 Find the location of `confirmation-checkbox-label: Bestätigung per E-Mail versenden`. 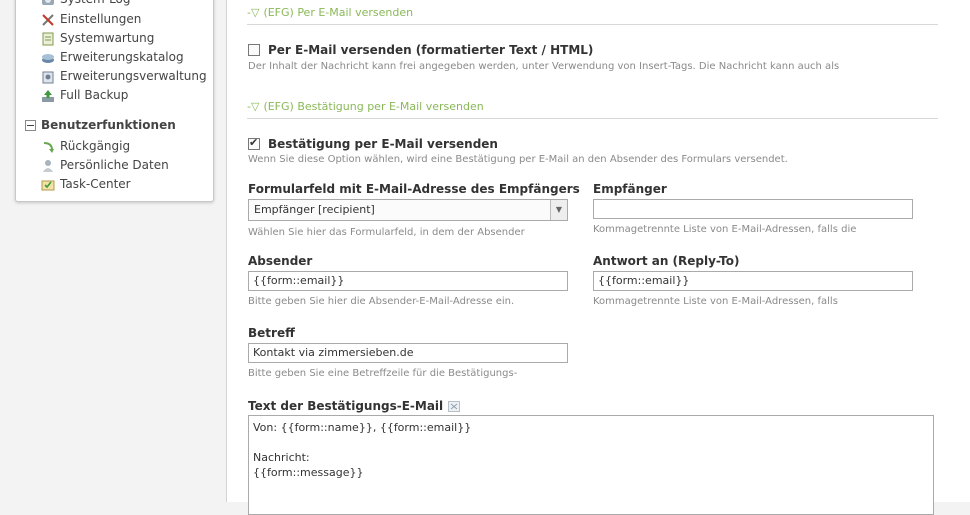

confirmation-checkbox-label: Bestätigung per E-Mail versenden is located at coordinates (383, 144).